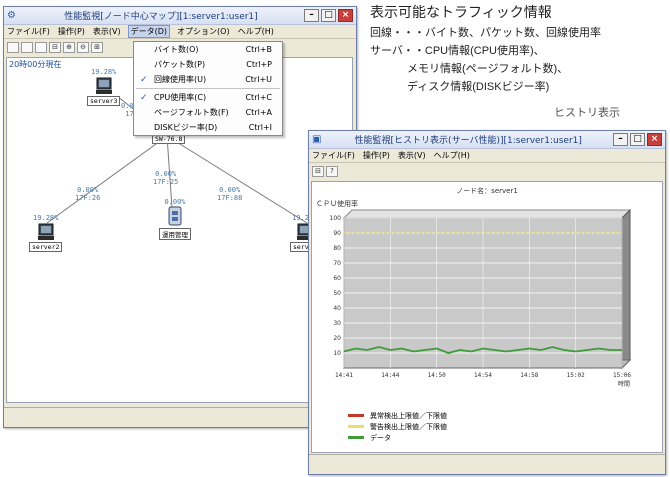 This screenshot has height=477, width=670. What do you see at coordinates (344, 375) in the screenshot?
I see `x-tick-label: 14:41` at bounding box center [344, 375].